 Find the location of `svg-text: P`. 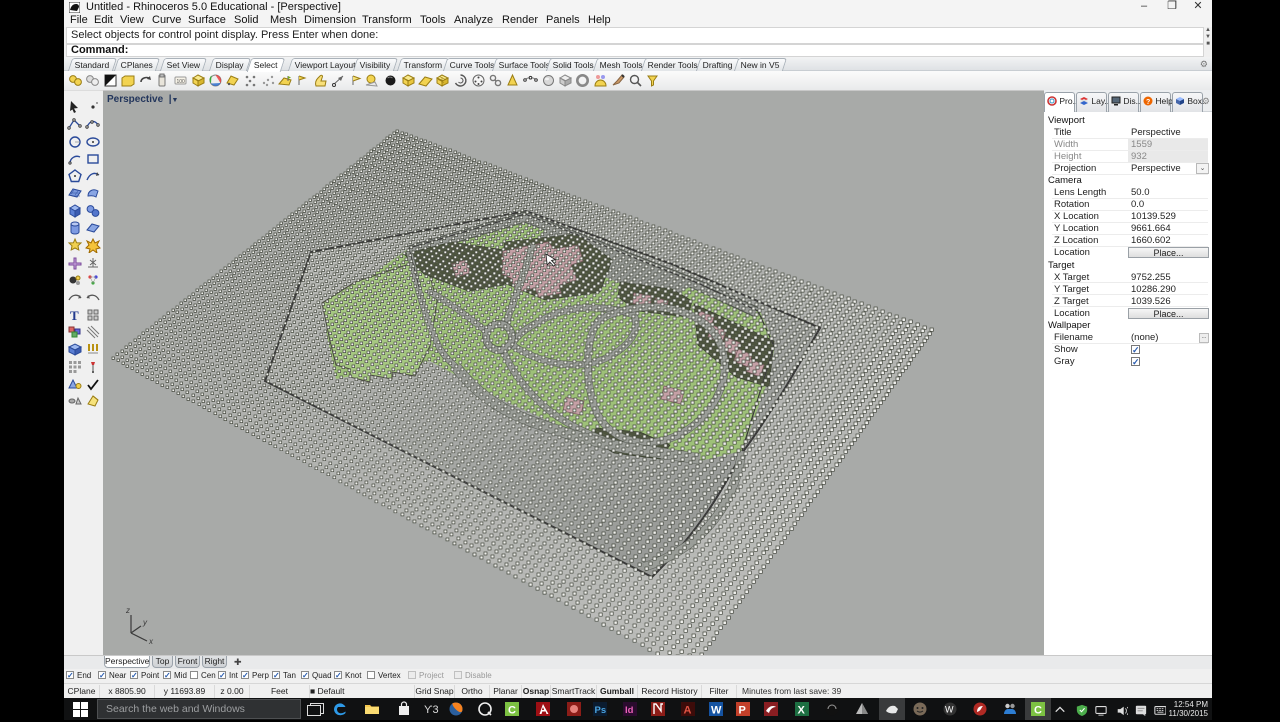

svg-text: P is located at coordinates (742, 711).